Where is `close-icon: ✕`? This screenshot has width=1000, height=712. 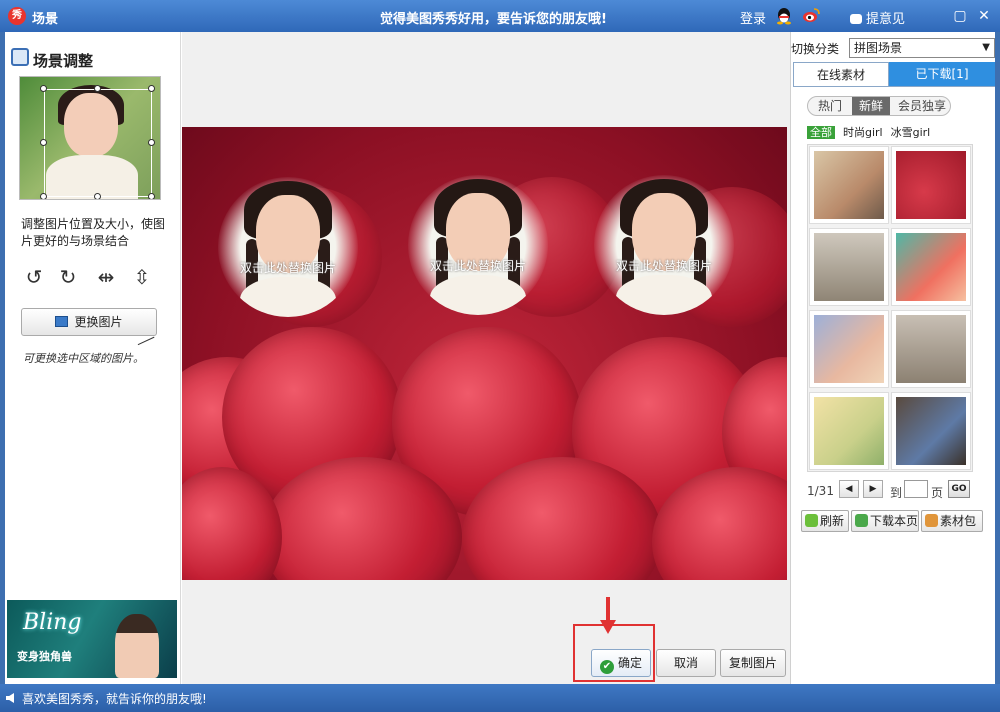
close-icon: ✕ is located at coordinates (984, 16).